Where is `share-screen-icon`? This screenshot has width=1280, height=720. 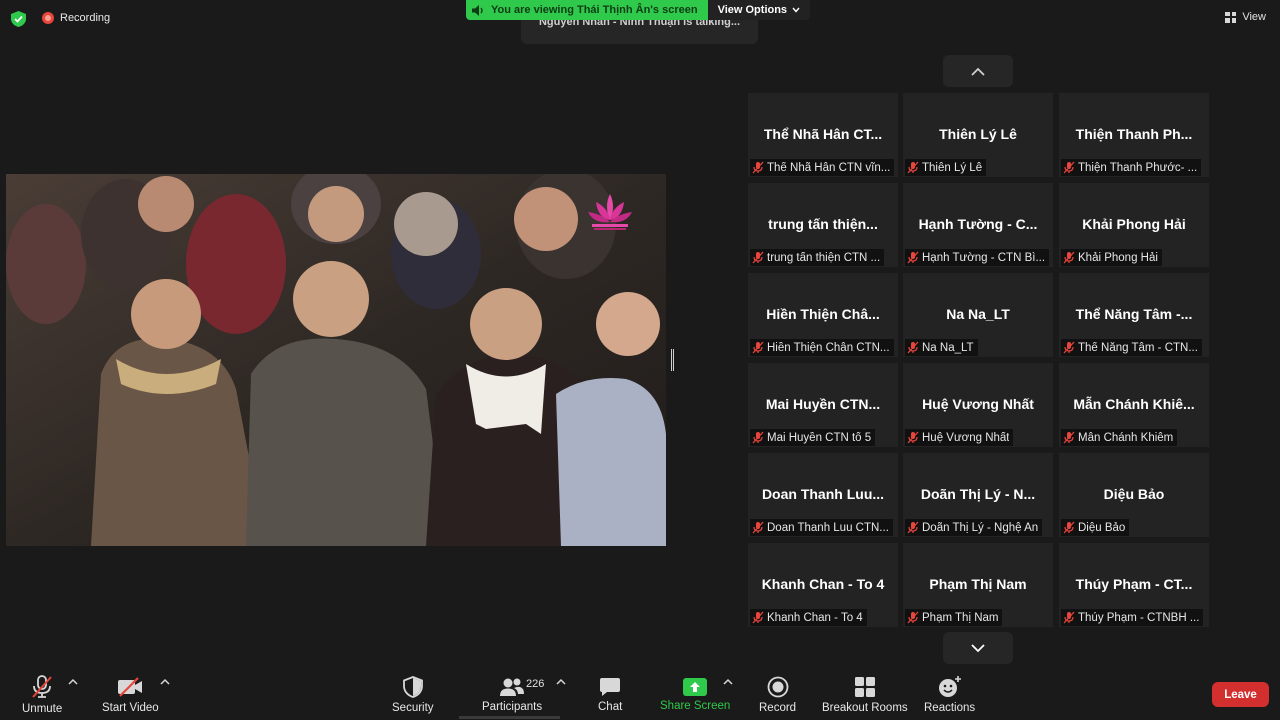 share-screen-icon is located at coordinates (695, 687).